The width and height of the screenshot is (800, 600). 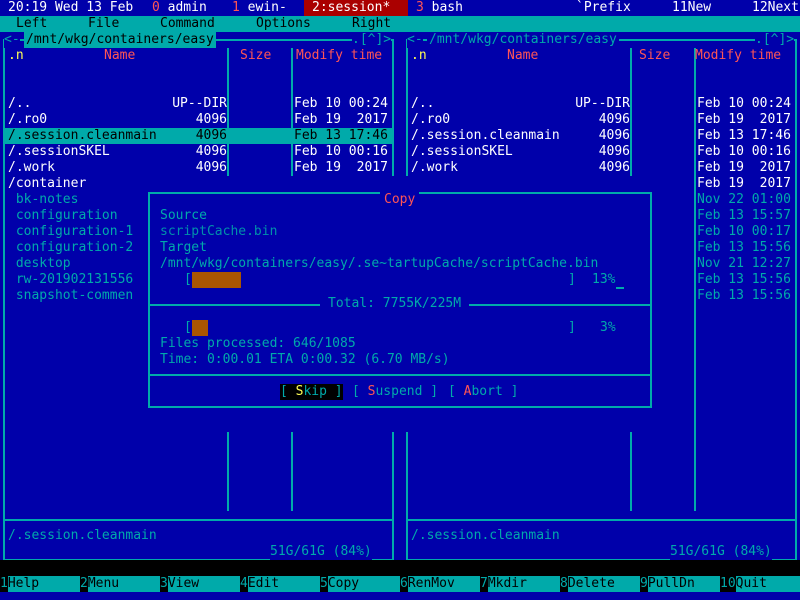 I want to click on left-header-sort: .n, so click(x=16, y=56).